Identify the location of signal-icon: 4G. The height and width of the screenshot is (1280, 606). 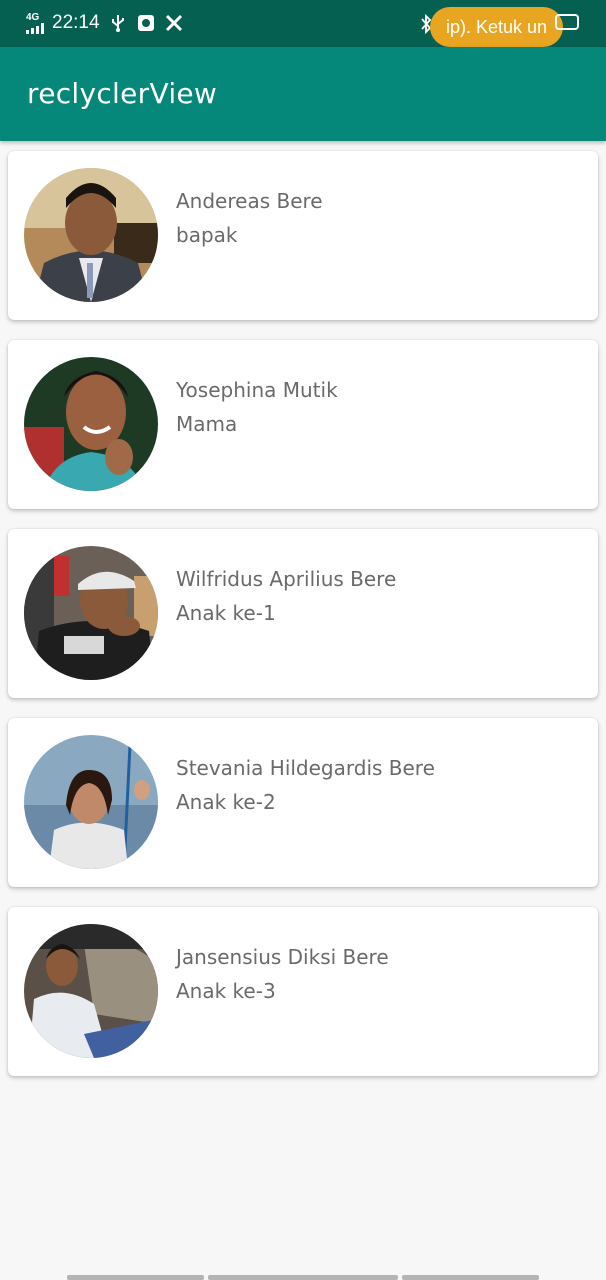
(35, 22).